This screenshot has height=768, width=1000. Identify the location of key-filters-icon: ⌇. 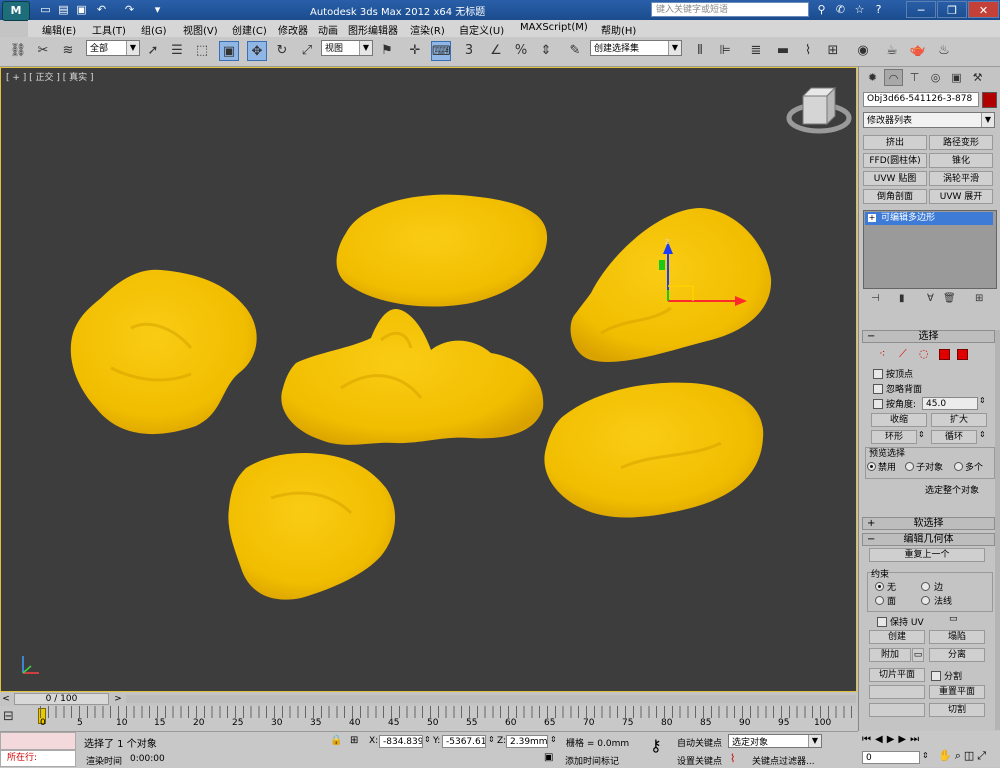
(732, 758).